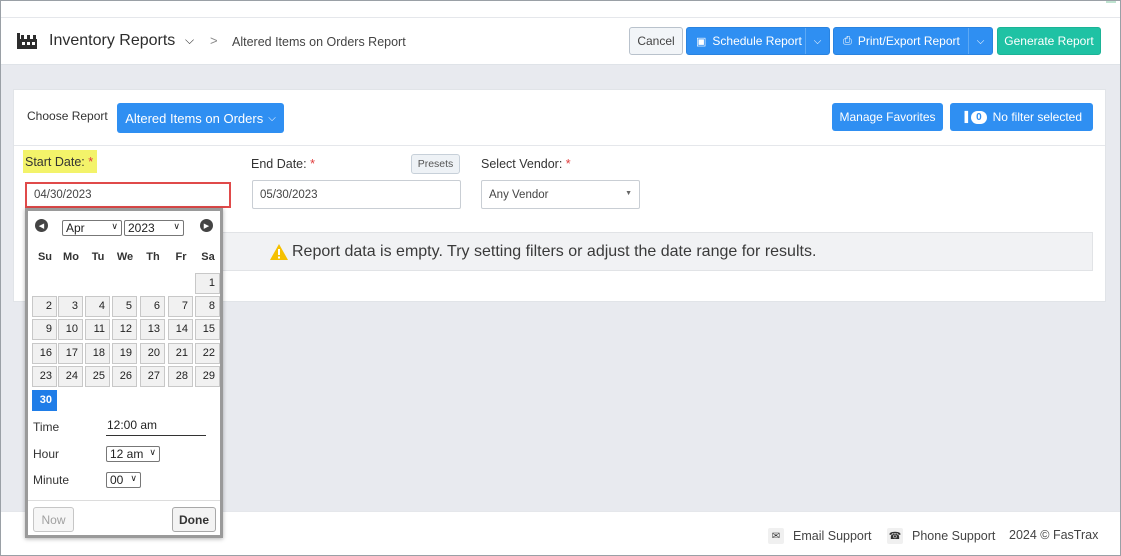  I want to click on calendar-day: 11, so click(97, 329).